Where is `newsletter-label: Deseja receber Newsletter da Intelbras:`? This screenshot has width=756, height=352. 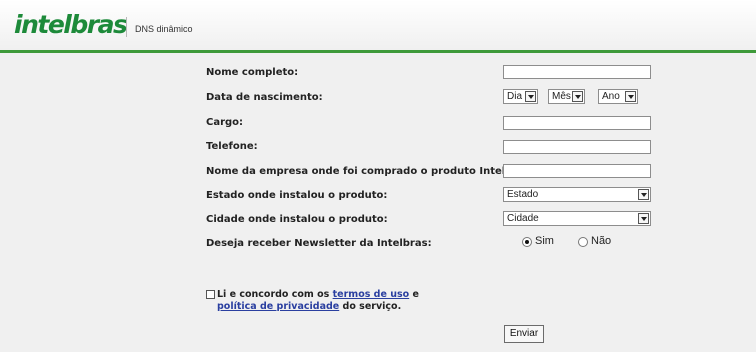 newsletter-label: Deseja receber Newsletter da Intelbras: is located at coordinates (319, 243).